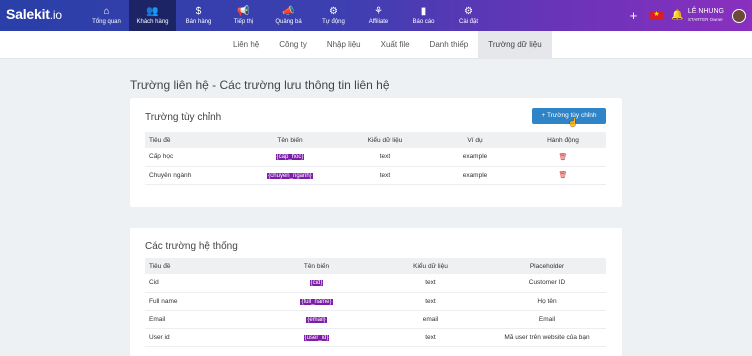 Image resolution: width=752 pixels, height=356 pixels. What do you see at coordinates (515, 45) in the screenshot?
I see `tab-data-fields: Trường dữ liệu` at bounding box center [515, 45].